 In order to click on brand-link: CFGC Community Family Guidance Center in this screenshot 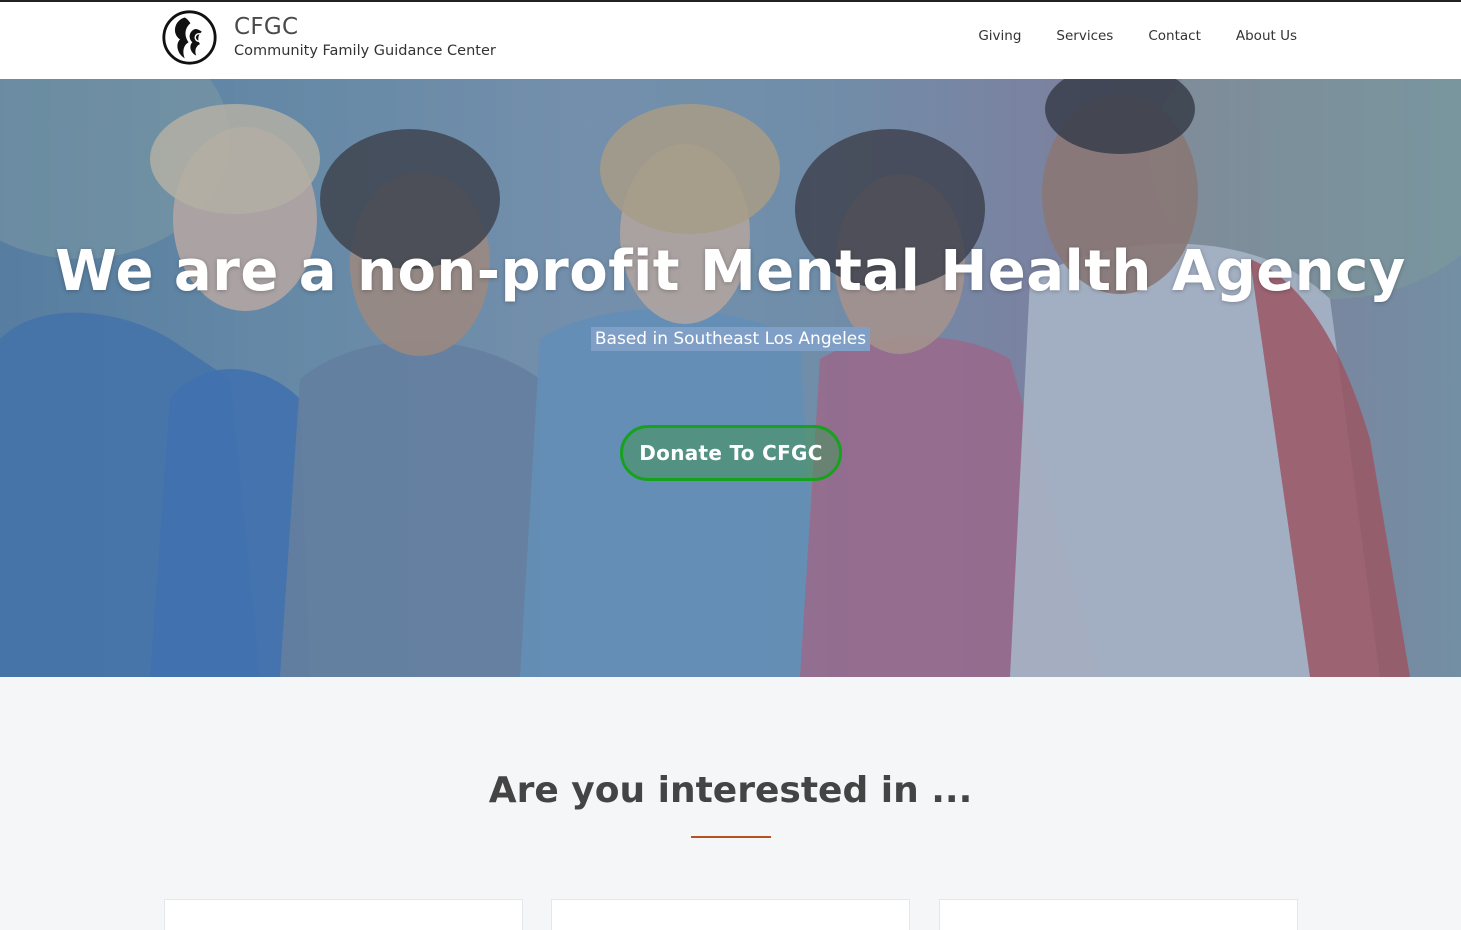, I will do `click(328, 37)`.